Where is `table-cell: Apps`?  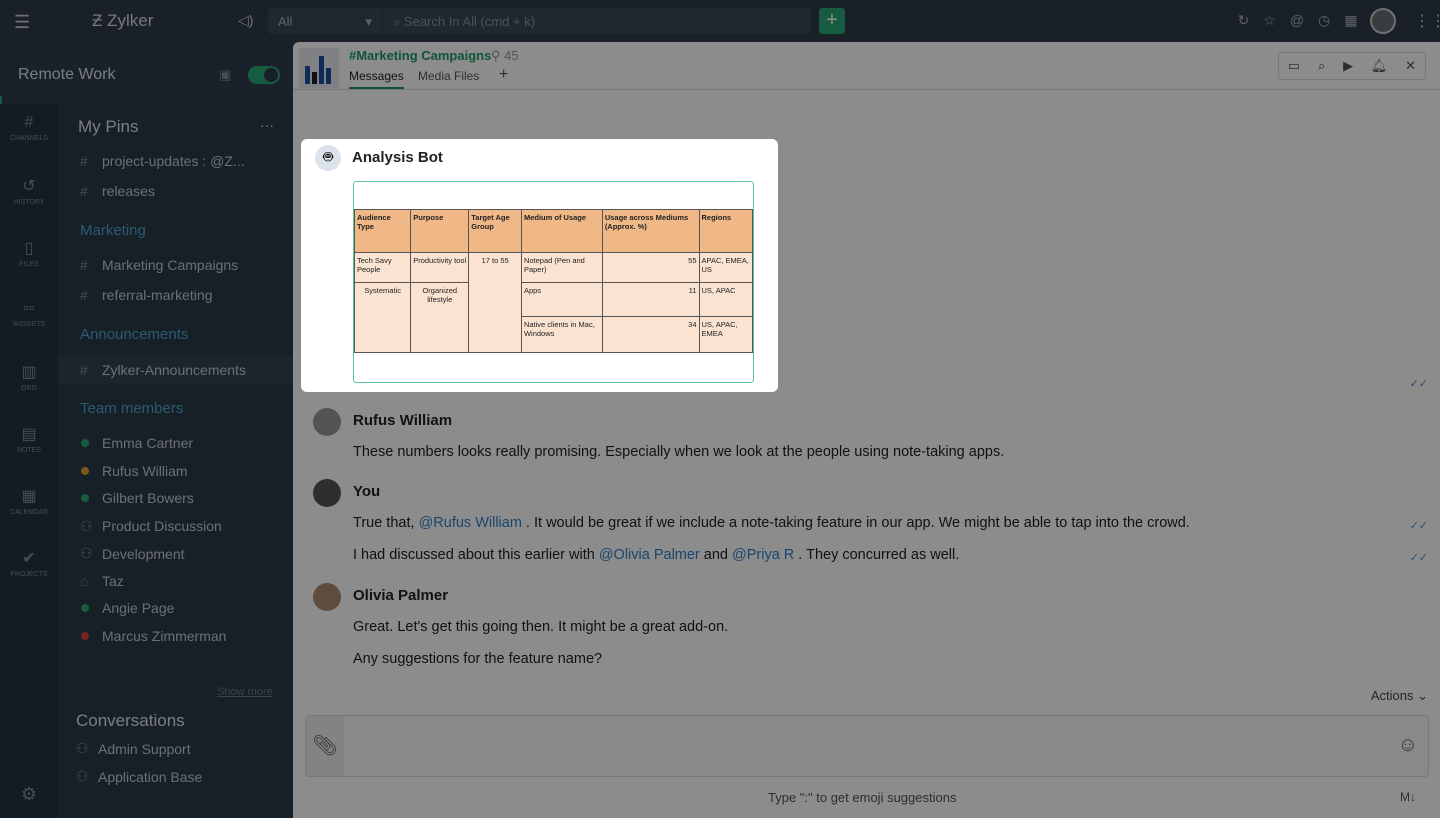 table-cell: Apps is located at coordinates (561, 299).